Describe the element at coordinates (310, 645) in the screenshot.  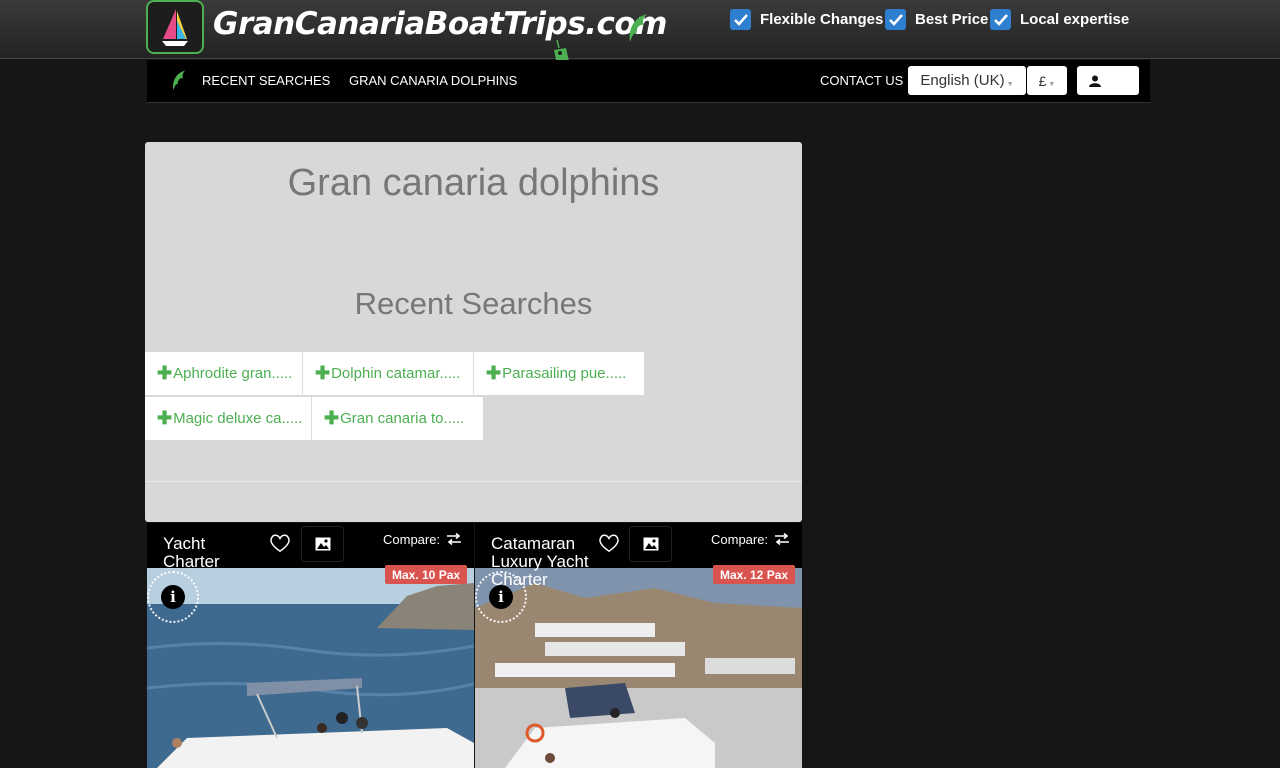
I see `boat-card: Yacht Charter Compare: Max. 10 Pax i` at that location.